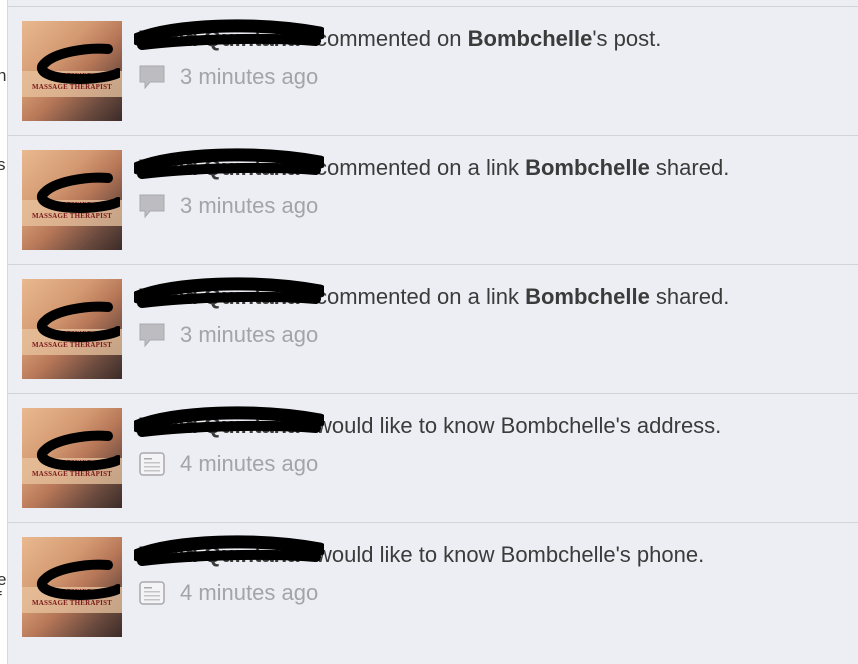 This screenshot has height=664, width=858. Describe the element at coordinates (627, 38) in the screenshot. I see `action-suffix: 's post.` at that location.